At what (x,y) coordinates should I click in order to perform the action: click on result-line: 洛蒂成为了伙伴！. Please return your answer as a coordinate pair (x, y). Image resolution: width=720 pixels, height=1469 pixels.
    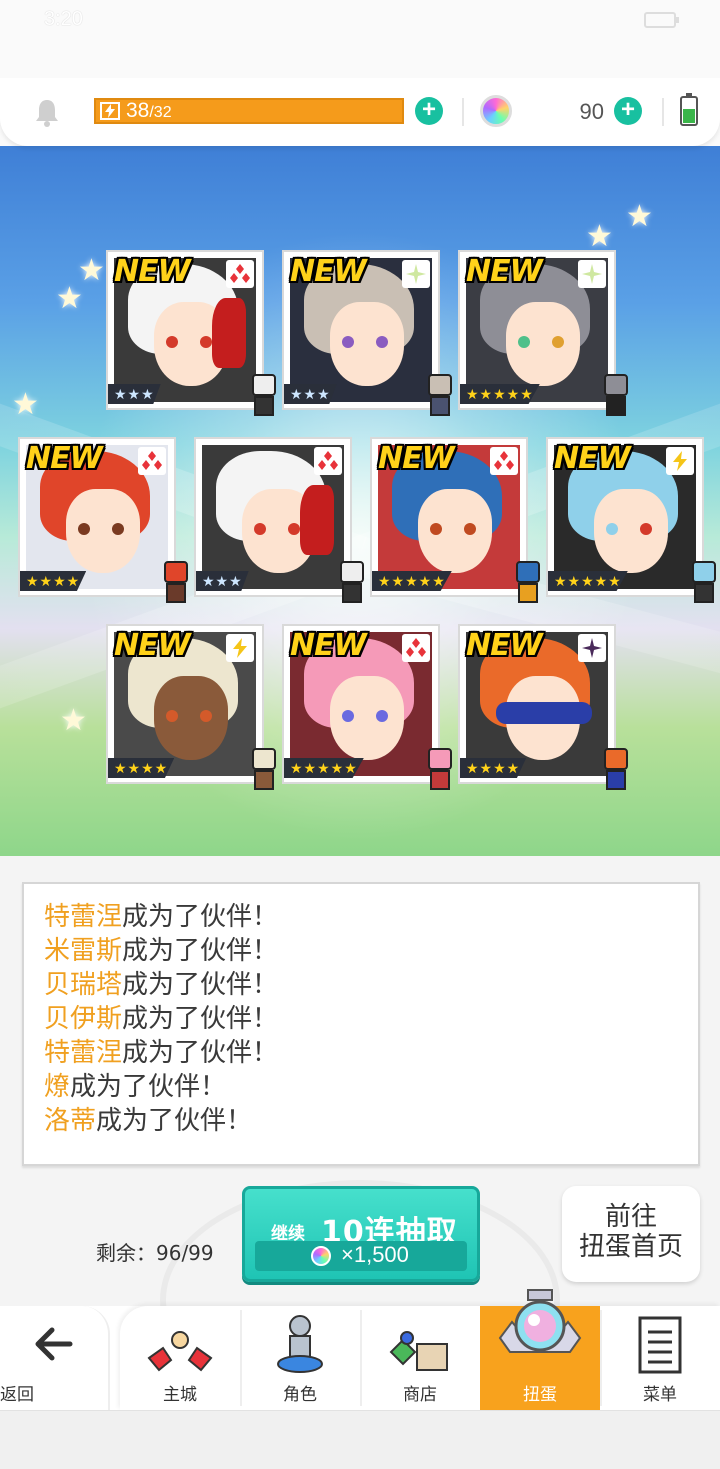
    Looking at the image, I should click on (148, 1121).